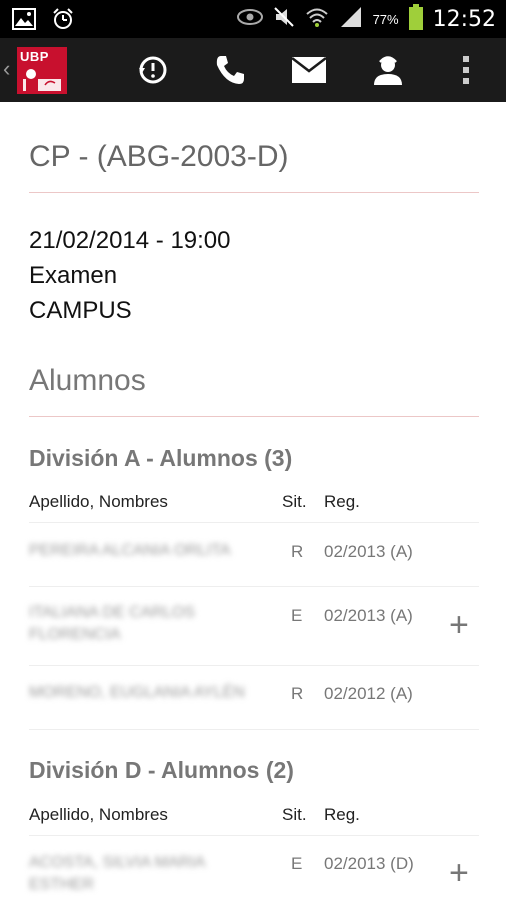 This screenshot has height=900, width=506. I want to click on student-name: MORENO, EUGLANIA AYLÉN, so click(137, 692).